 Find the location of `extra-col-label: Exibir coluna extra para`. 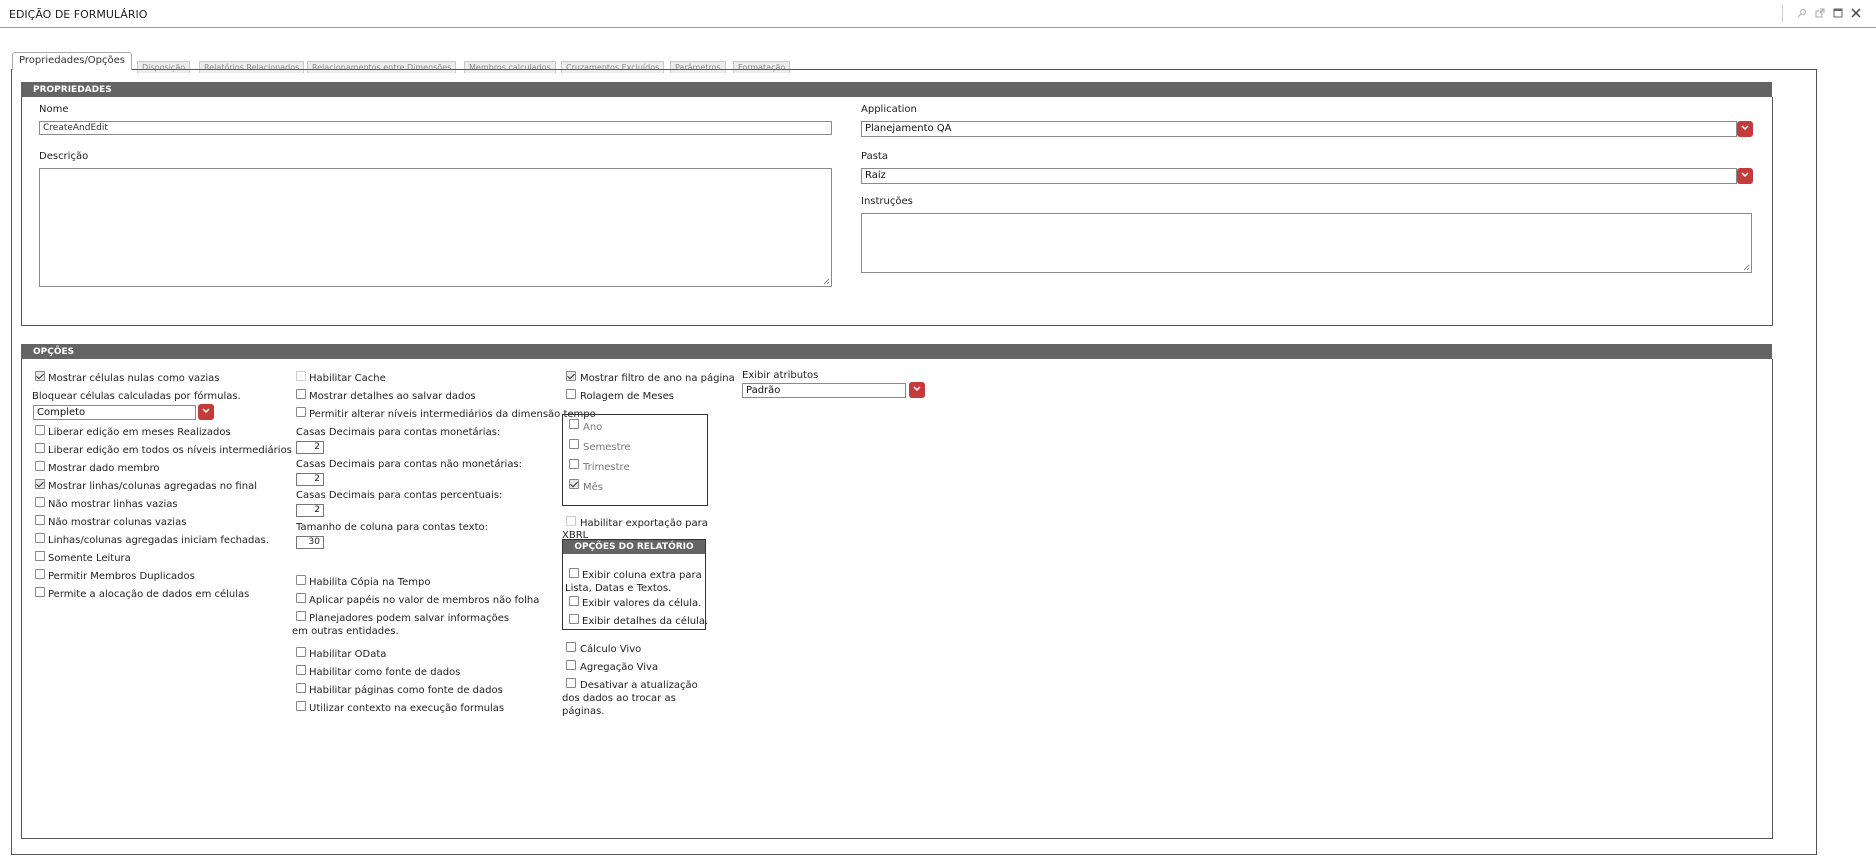

extra-col-label: Exibir coluna extra para is located at coordinates (642, 575).